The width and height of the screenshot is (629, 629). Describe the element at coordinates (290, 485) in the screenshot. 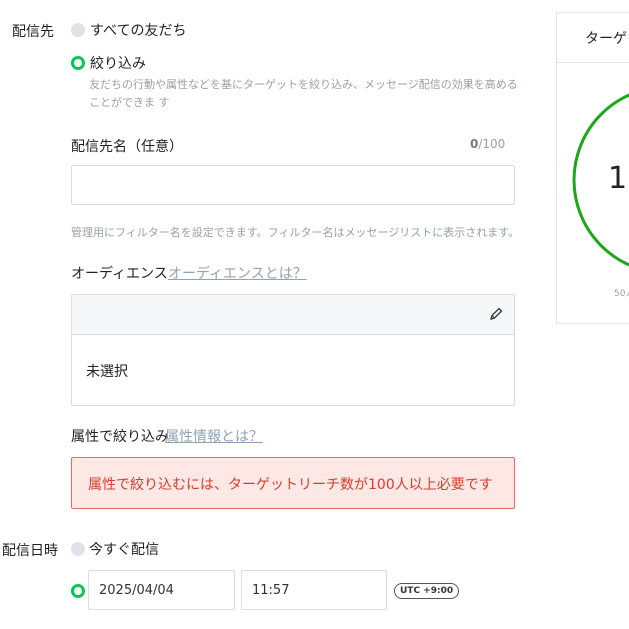

I see `attribute-alert-text: 属性で絞り込むには、ターゲットリーチ数が100人以上必要です` at that location.